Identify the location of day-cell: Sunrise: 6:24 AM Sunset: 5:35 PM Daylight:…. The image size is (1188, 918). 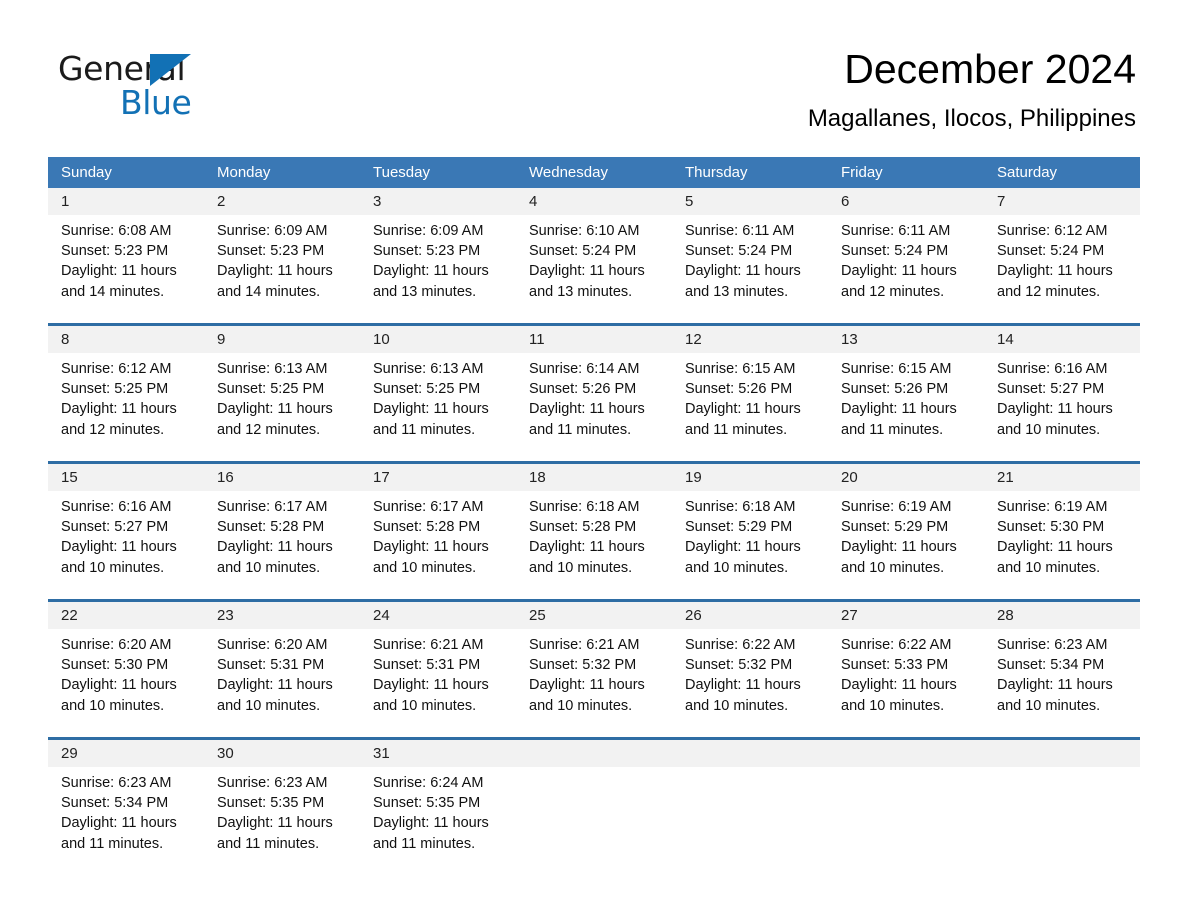
(438, 819).